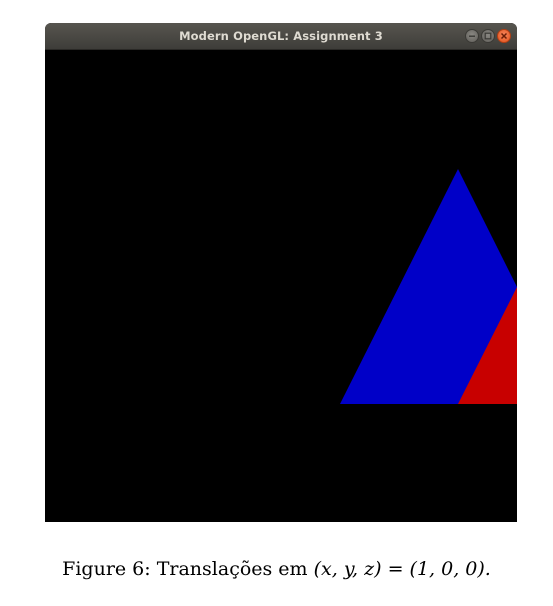 The image size is (553, 606). What do you see at coordinates (472, 36) in the screenshot?
I see `minimize-icon` at bounding box center [472, 36].